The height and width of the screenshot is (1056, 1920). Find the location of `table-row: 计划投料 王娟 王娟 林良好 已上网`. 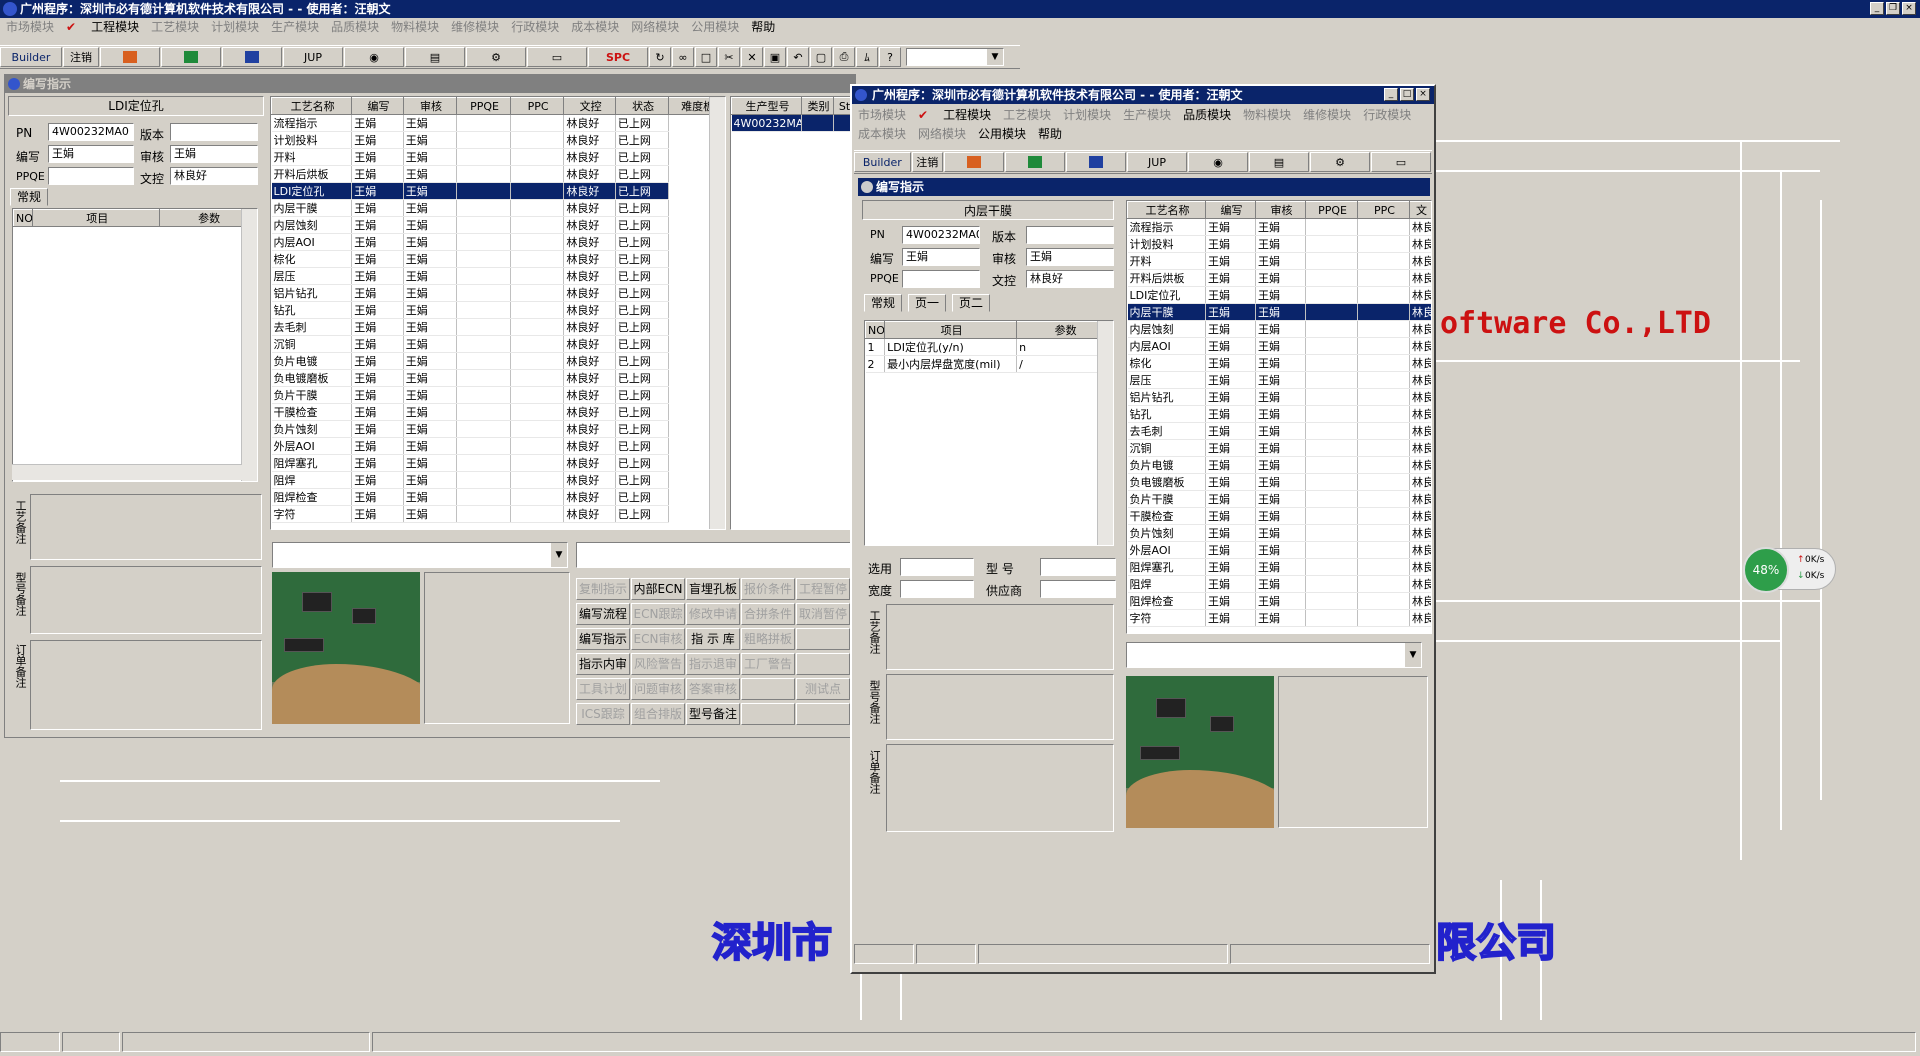

table-row: 计划投料 王娟 王娟 林良好 已上网 is located at coordinates (498, 140).